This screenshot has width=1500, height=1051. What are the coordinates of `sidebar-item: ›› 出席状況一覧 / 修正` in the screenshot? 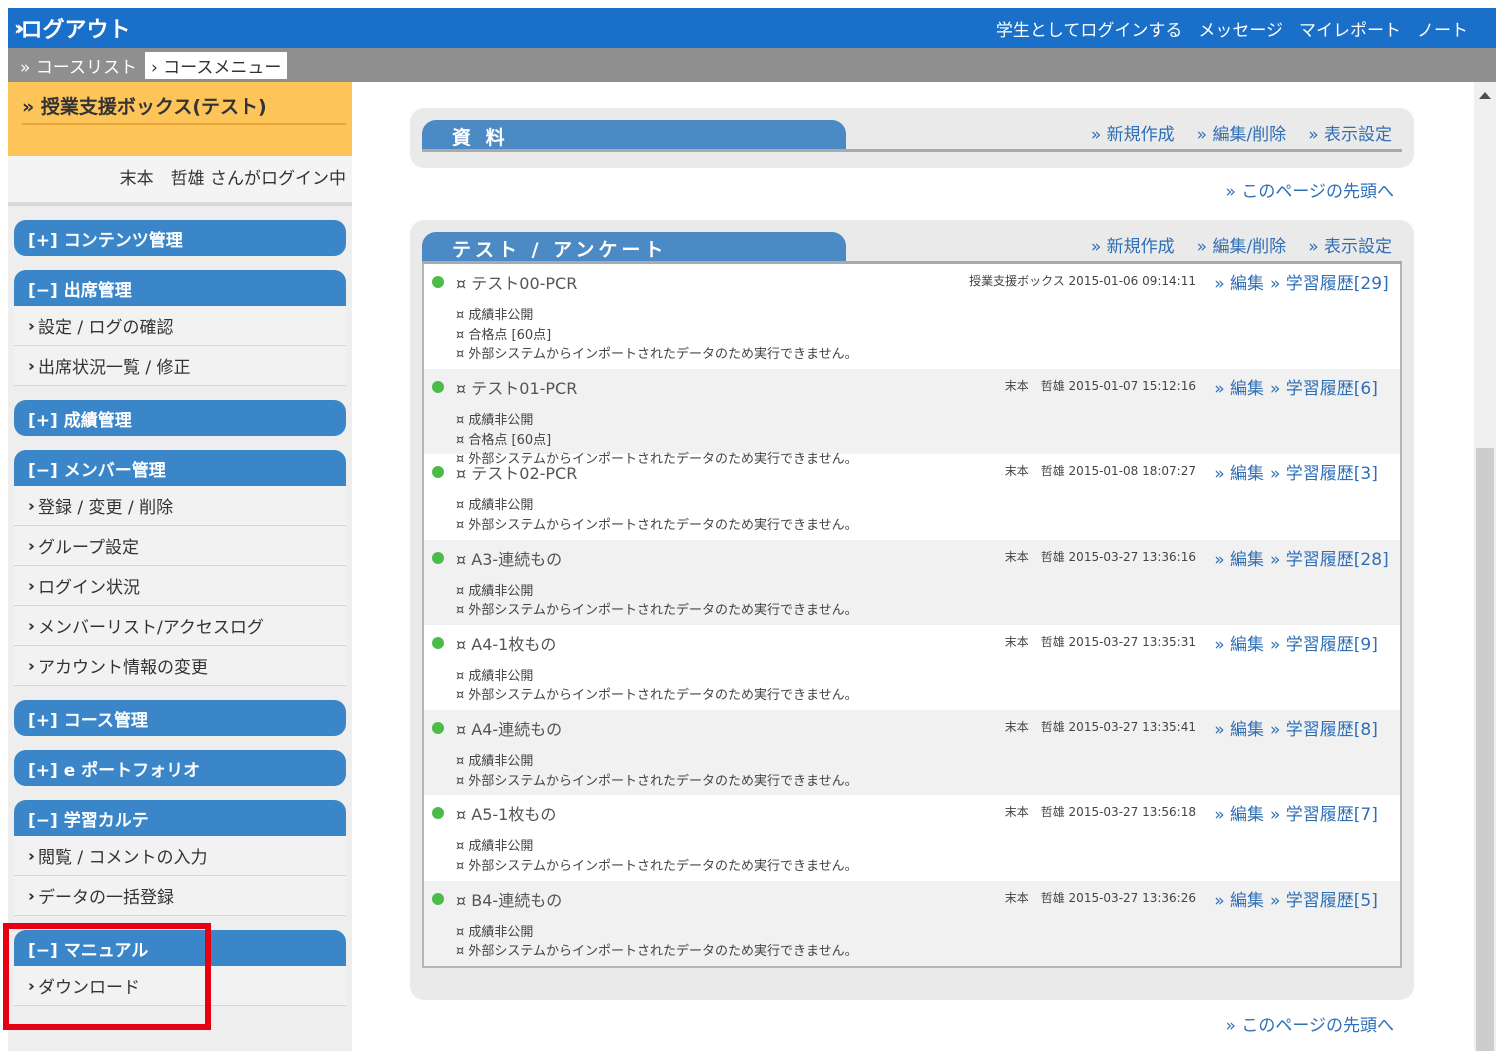 It's located at (180, 366).